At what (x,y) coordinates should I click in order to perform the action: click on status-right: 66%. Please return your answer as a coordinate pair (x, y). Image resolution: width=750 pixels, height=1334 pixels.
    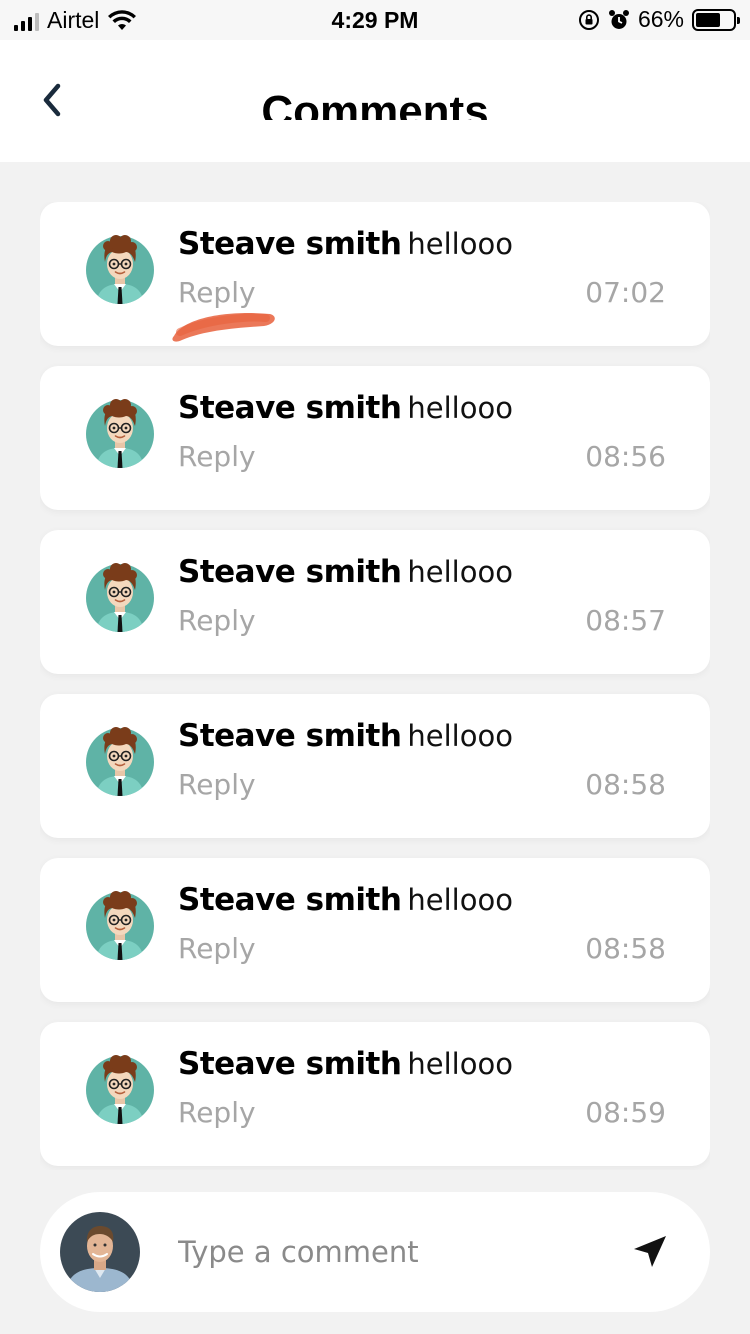
    Looking at the image, I should click on (659, 19).